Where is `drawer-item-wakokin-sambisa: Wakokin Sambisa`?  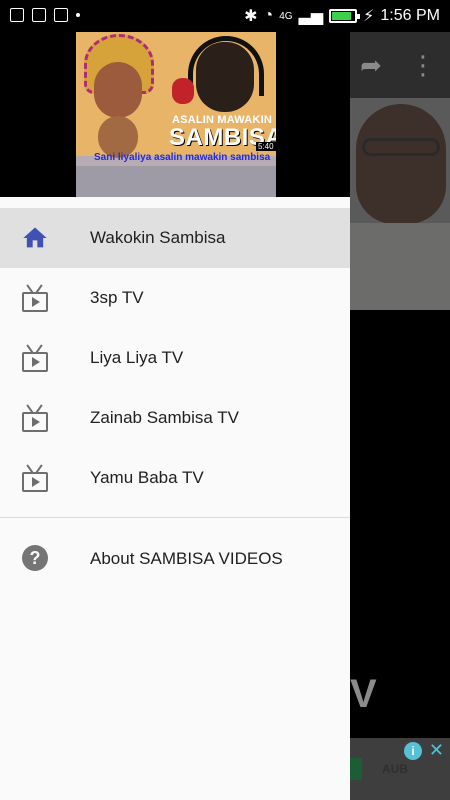
drawer-item-wakokin-sambisa: Wakokin Sambisa is located at coordinates (175, 238).